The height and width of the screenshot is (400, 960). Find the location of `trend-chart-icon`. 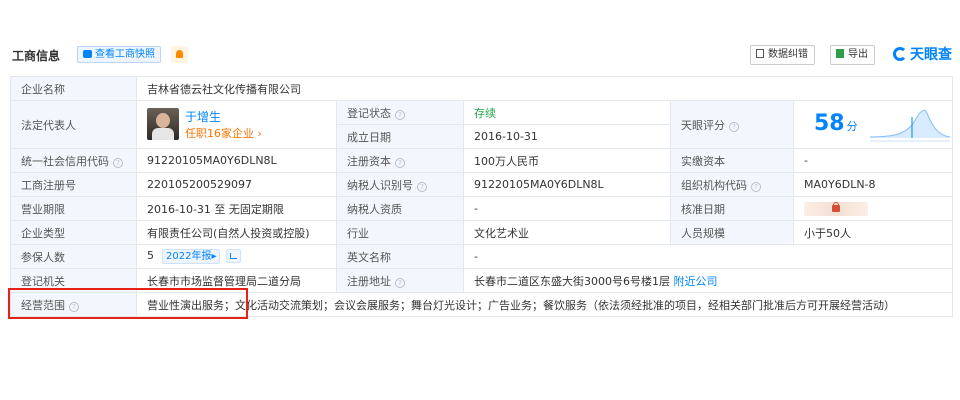

trend-chart-icon is located at coordinates (234, 256).